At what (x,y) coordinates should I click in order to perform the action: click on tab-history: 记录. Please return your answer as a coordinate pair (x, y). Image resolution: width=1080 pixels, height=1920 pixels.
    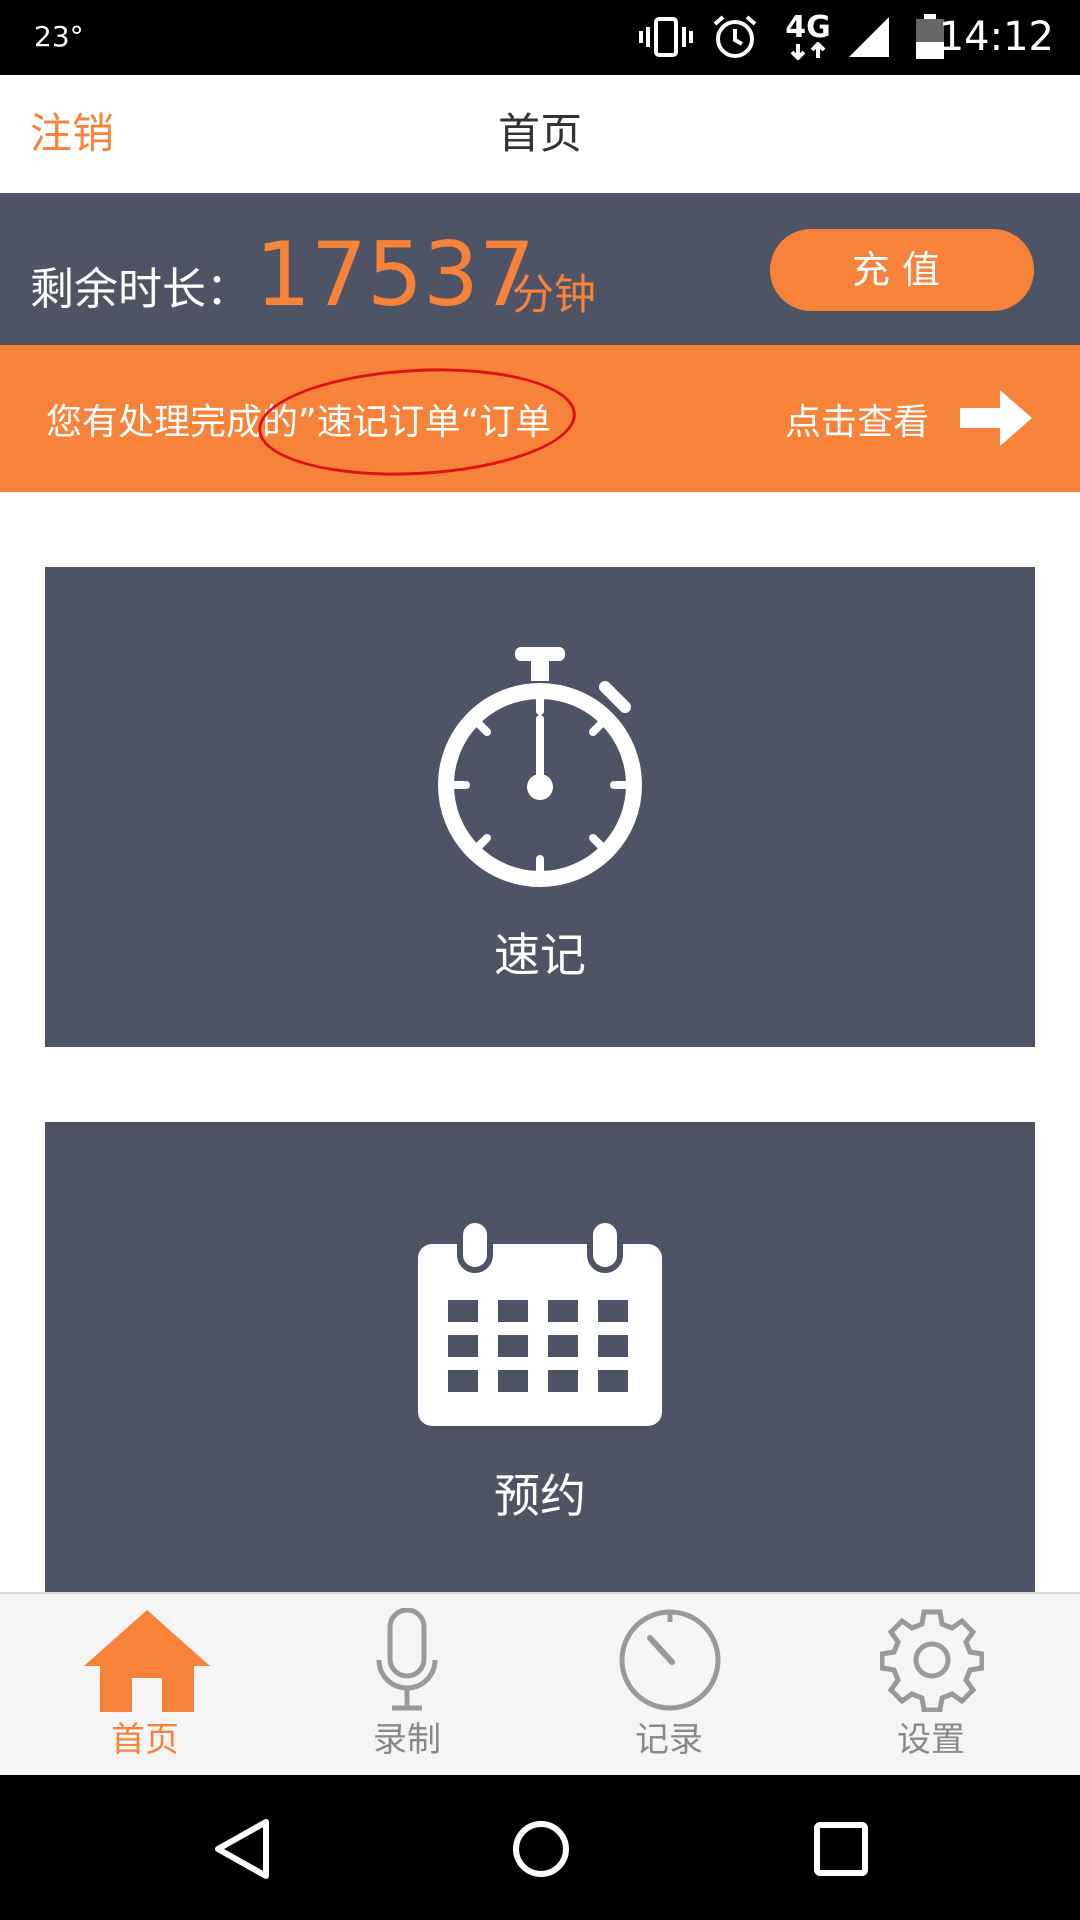
    Looking at the image, I should click on (669, 1685).